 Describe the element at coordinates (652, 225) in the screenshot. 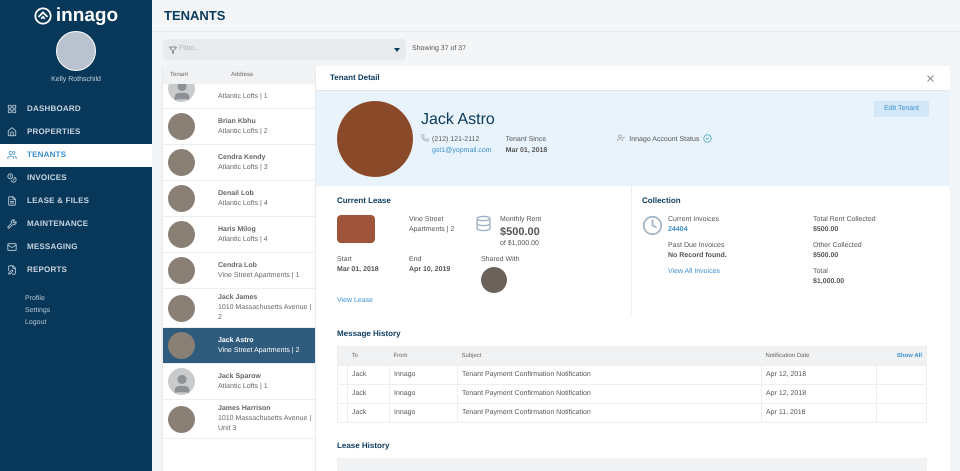

I see `clock-icon` at that location.